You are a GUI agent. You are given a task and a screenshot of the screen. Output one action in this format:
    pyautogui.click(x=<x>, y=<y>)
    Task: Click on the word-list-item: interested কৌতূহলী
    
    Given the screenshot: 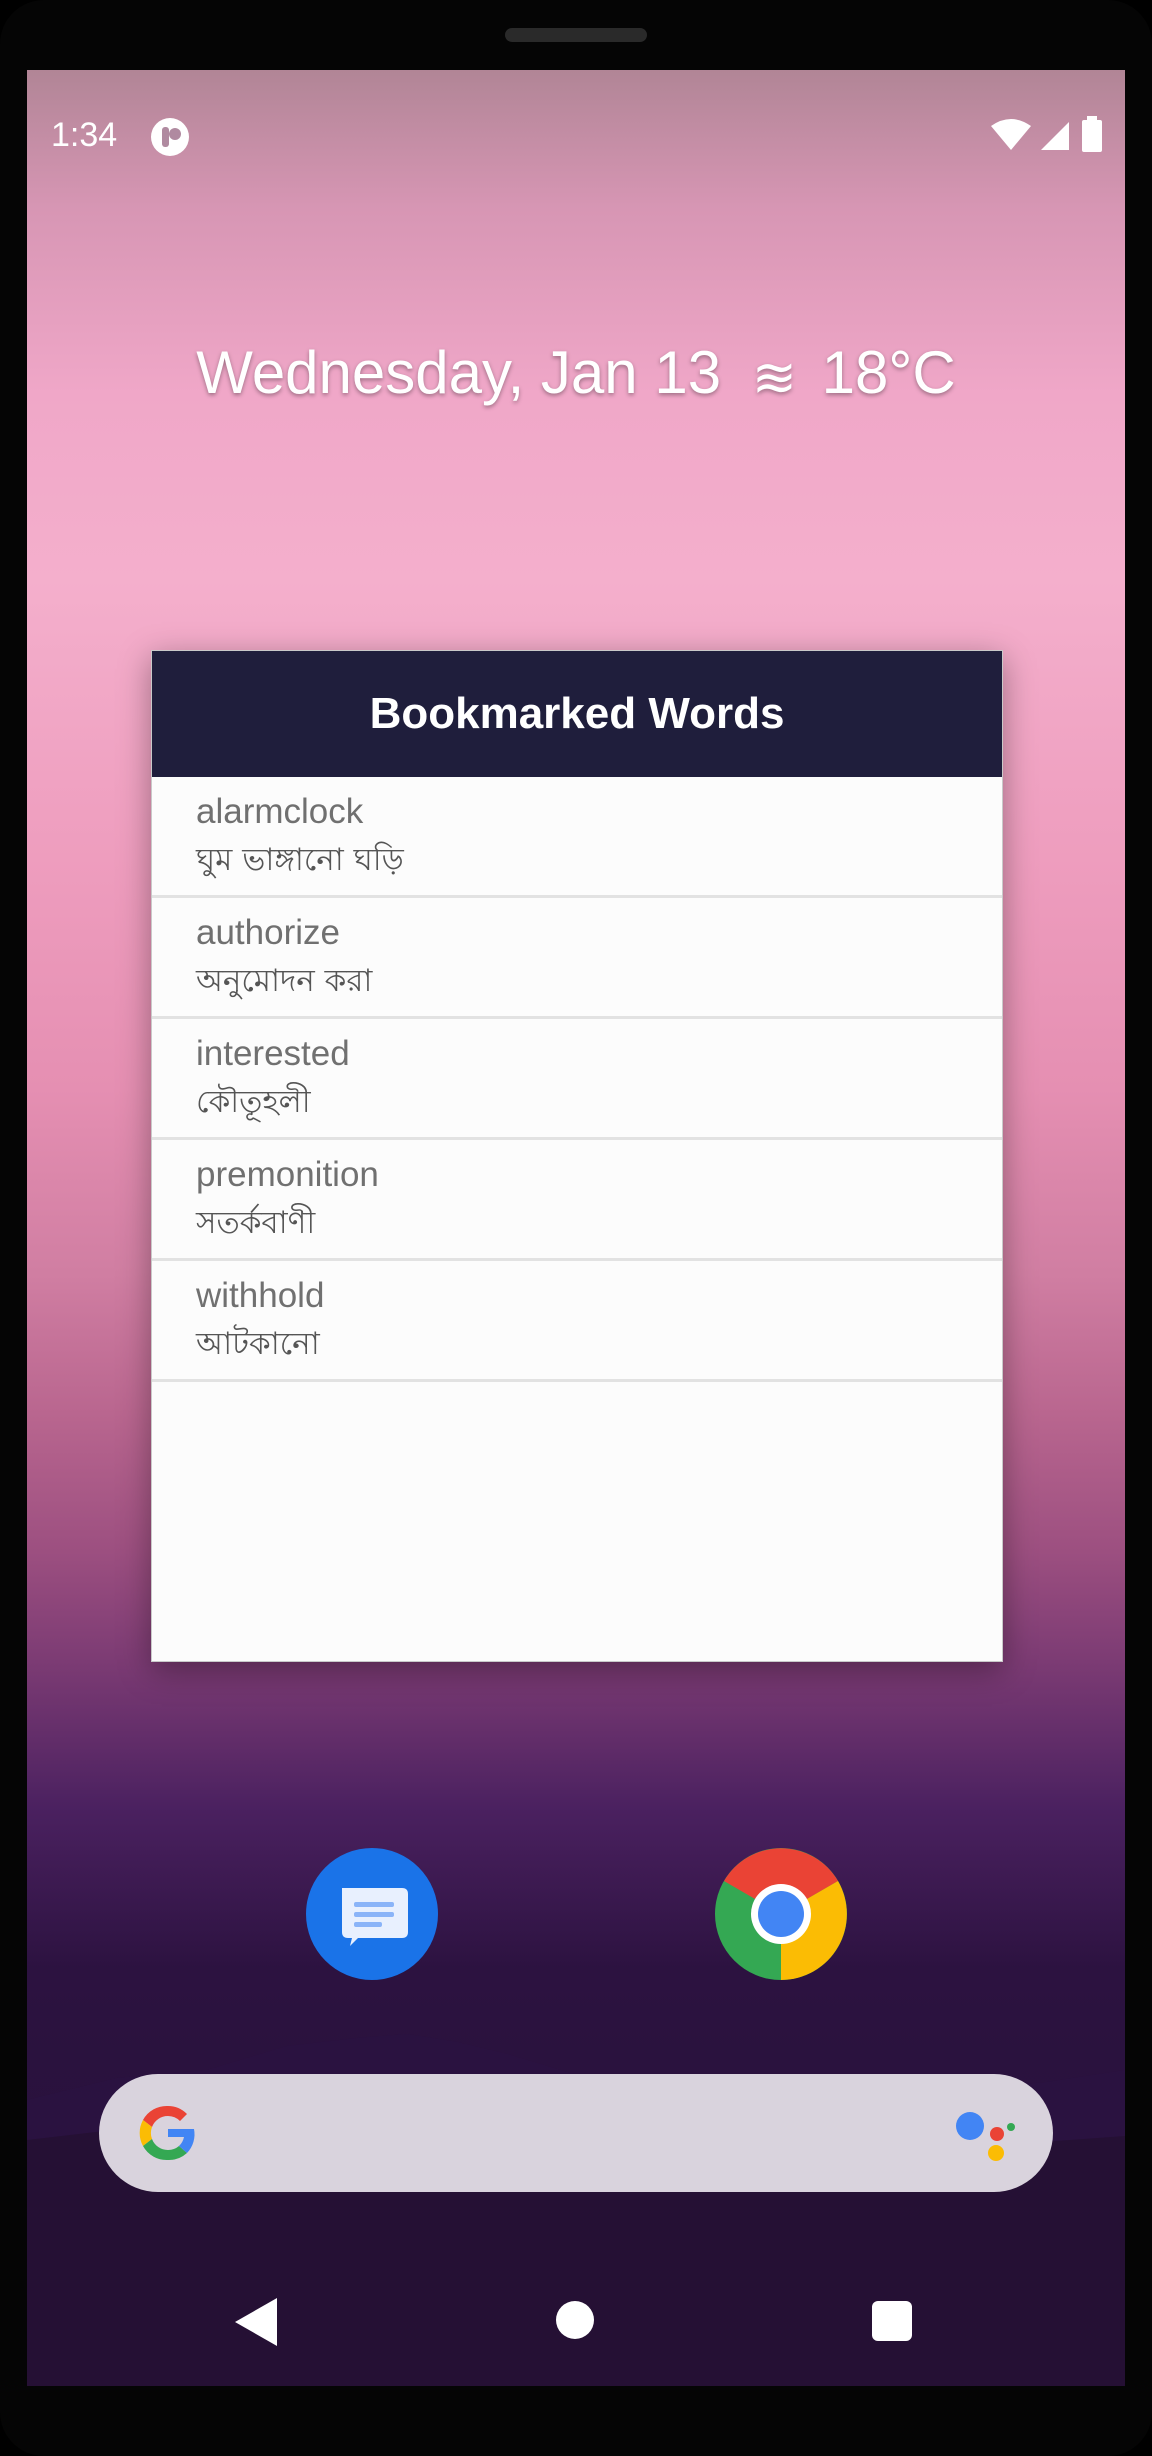 What is the action you would take?
    pyautogui.click(x=577, y=1079)
    